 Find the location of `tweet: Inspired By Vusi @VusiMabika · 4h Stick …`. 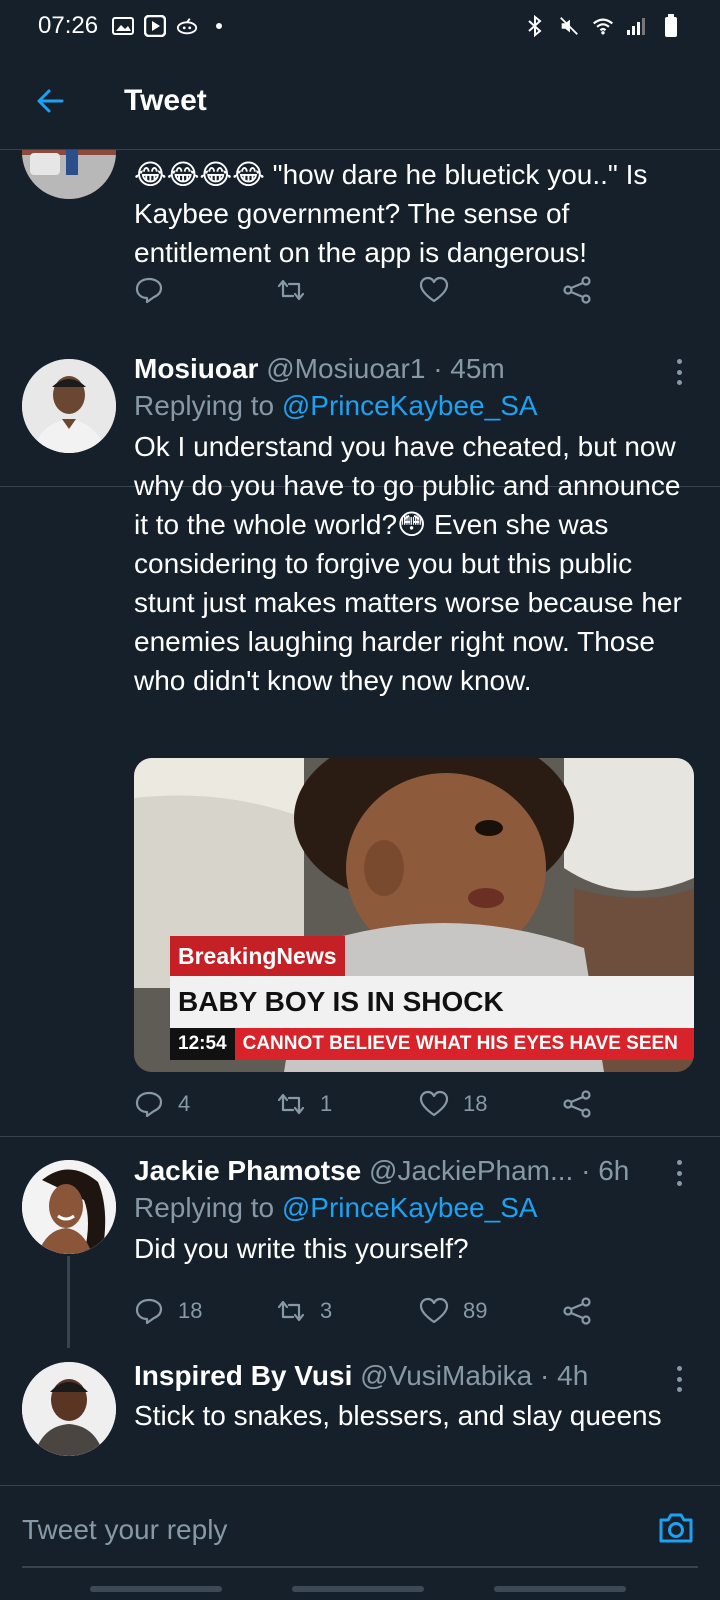

tweet: Inspired By Vusi @VusiMabika · 4h Stick … is located at coordinates (360, 1416).